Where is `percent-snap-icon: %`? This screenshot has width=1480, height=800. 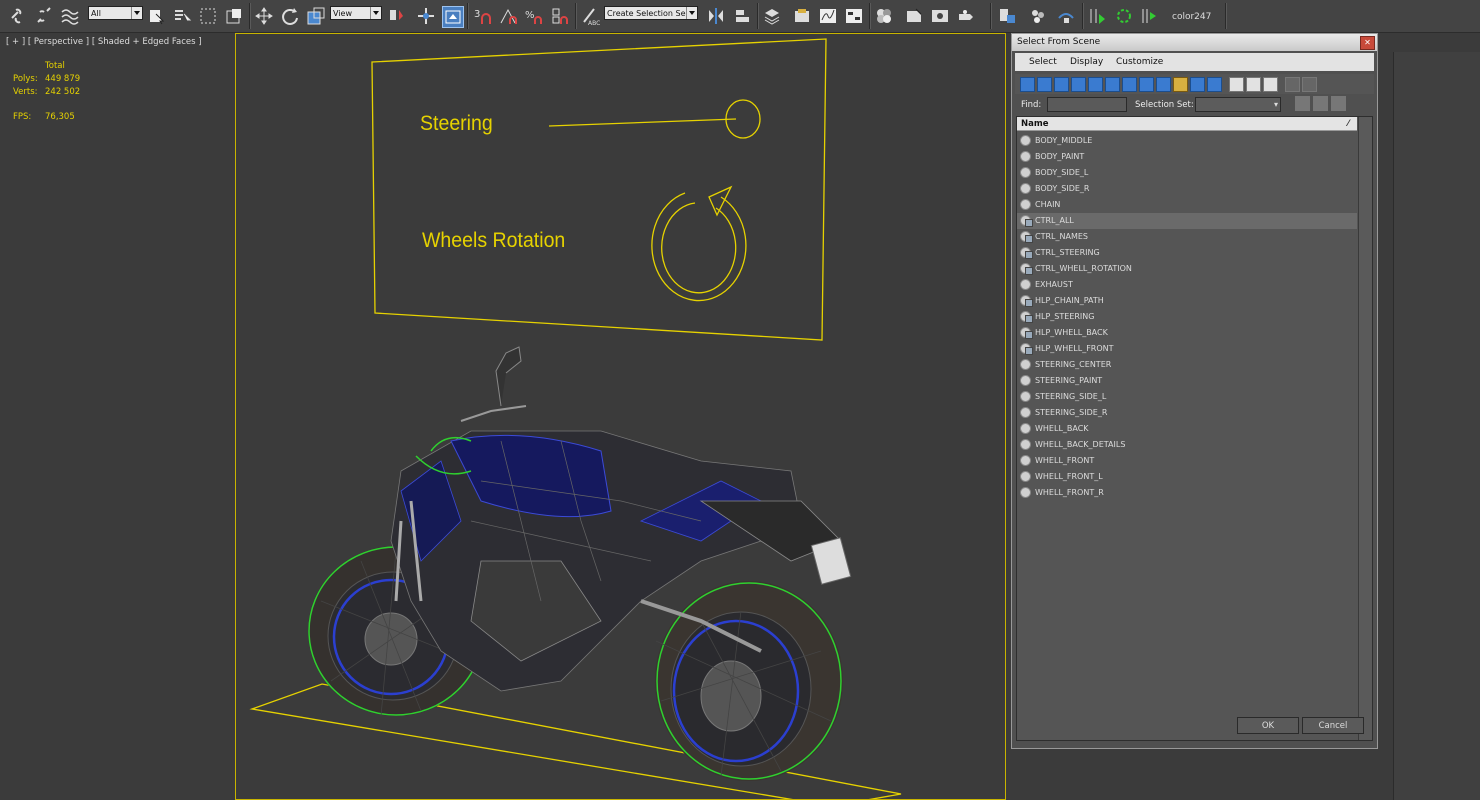 percent-snap-icon: % is located at coordinates (534, 16).